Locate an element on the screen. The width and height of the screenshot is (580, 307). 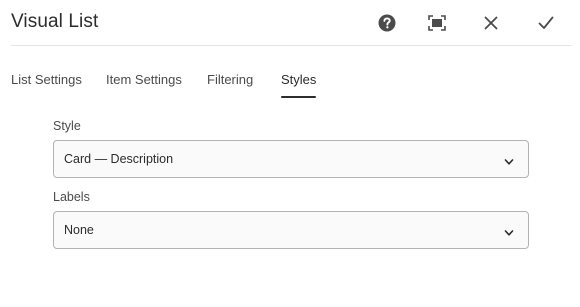
tab-list-settings: List Settings is located at coordinates (46, 85).